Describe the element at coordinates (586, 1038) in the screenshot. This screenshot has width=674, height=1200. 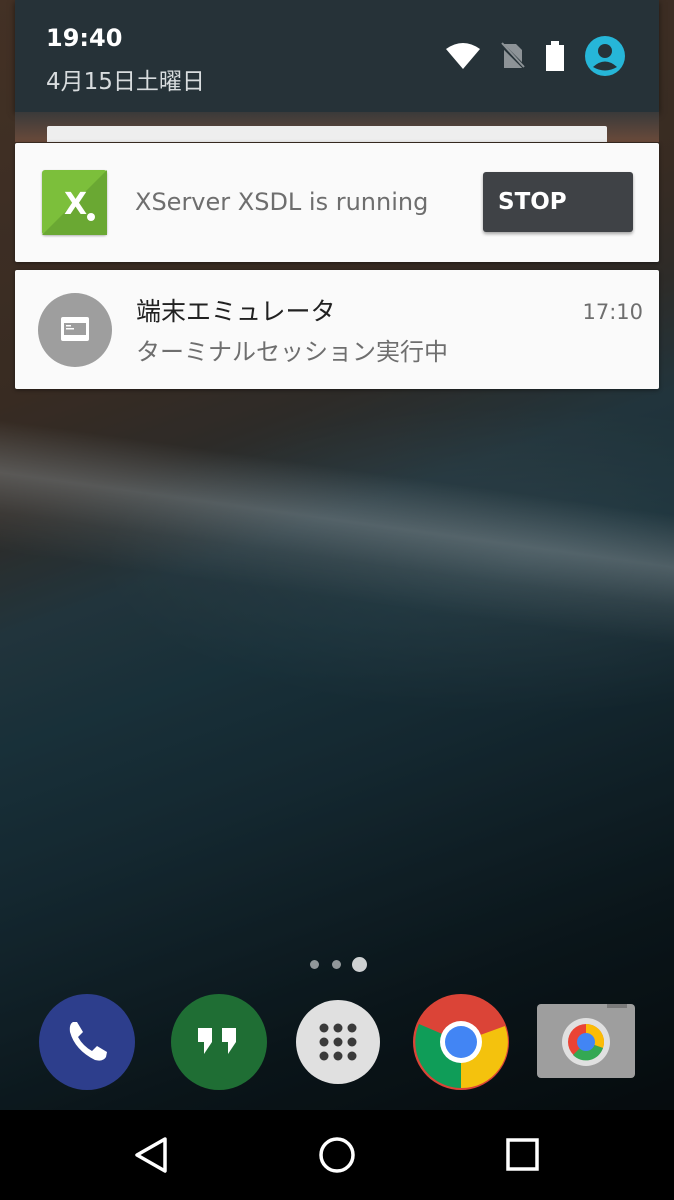
I see `camera-icon` at that location.